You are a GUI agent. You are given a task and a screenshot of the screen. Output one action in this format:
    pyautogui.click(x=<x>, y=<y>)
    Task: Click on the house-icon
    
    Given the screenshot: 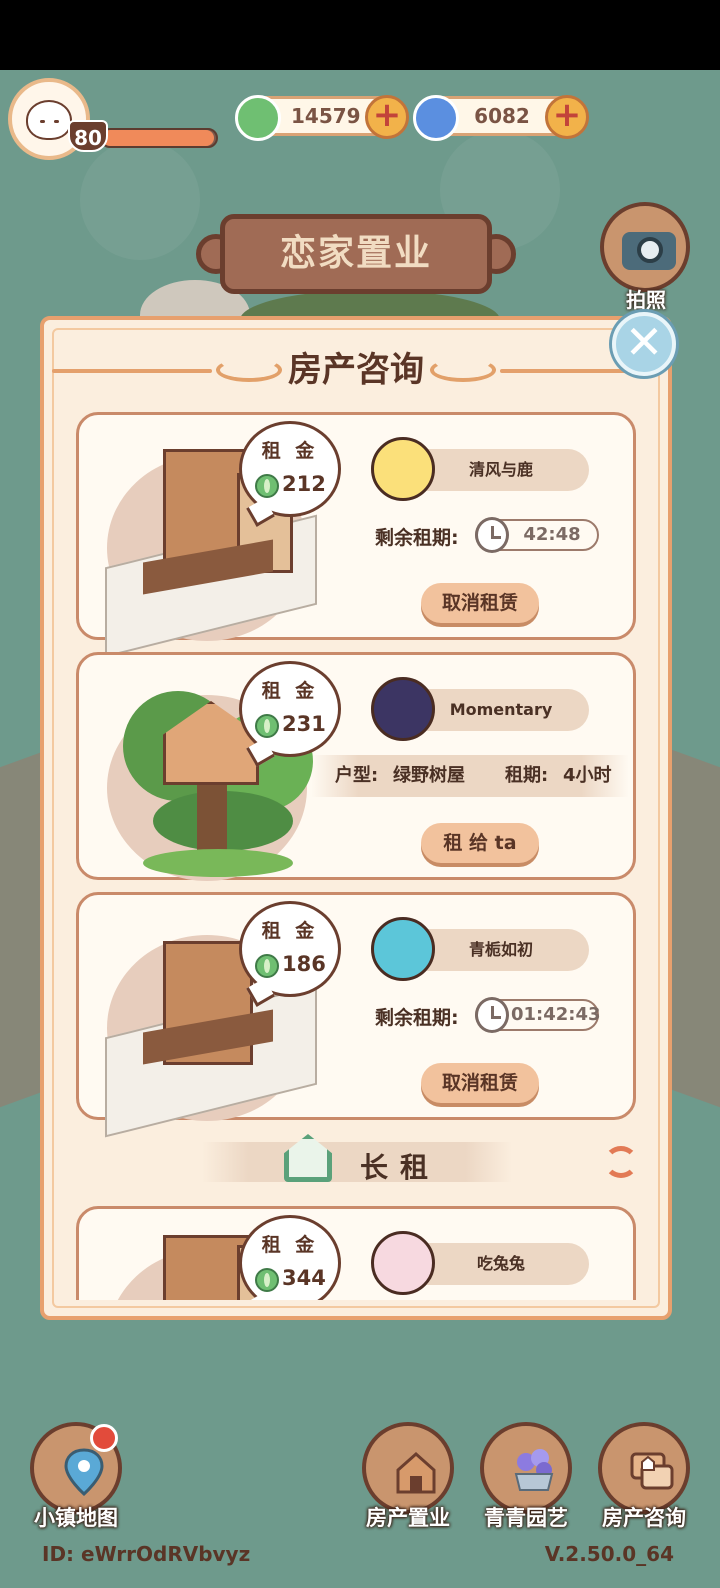 What is the action you would take?
    pyautogui.click(x=416, y=1472)
    